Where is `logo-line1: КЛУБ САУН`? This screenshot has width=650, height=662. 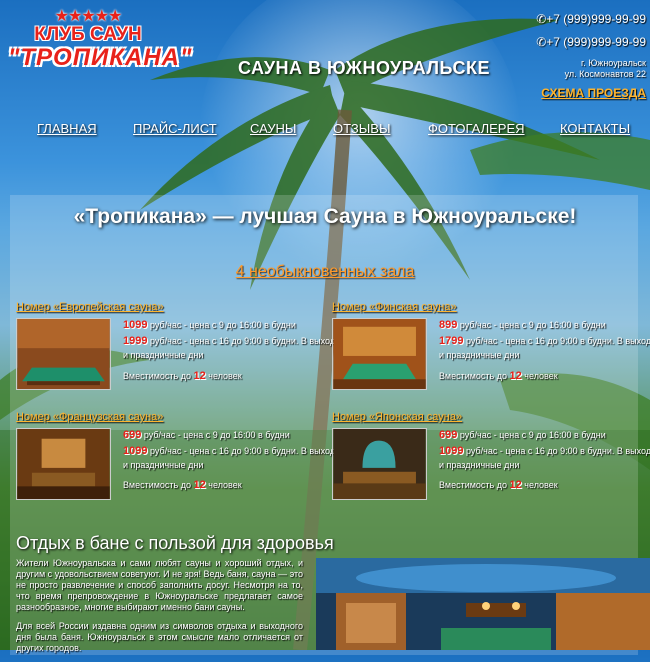 logo-line1: КЛУБ САУН is located at coordinates (88, 34).